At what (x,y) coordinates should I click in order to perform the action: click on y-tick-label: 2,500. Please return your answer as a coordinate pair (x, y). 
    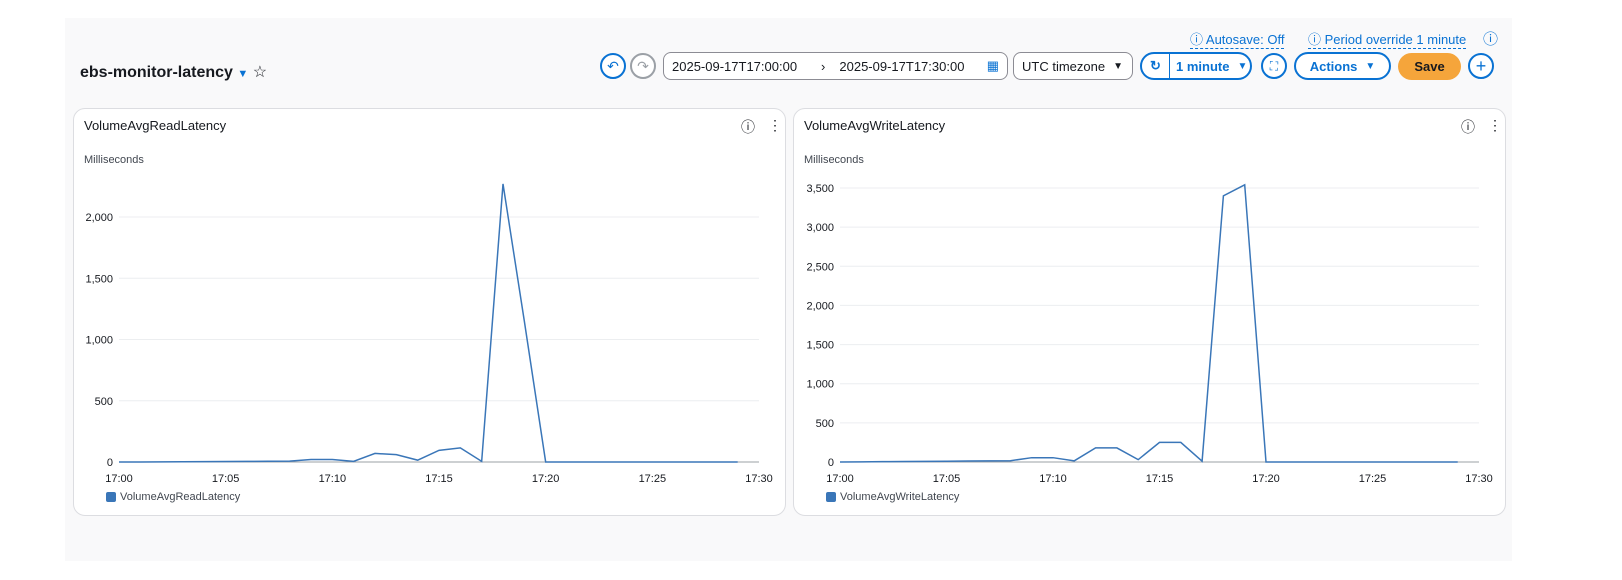
    Looking at the image, I should click on (820, 267).